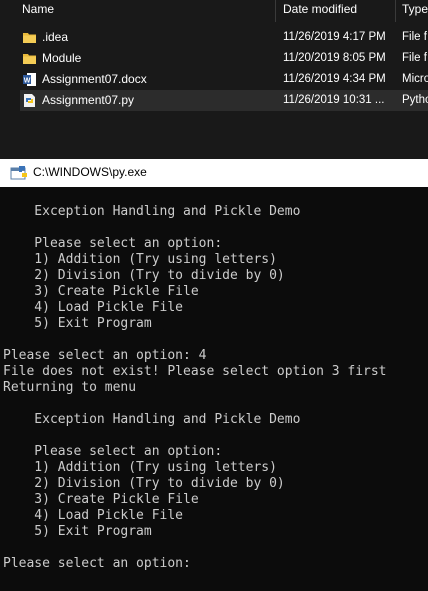 Image resolution: width=428 pixels, height=591 pixels. What do you see at coordinates (320, 11) in the screenshot?
I see `column-header-date-modified: Date modified` at bounding box center [320, 11].